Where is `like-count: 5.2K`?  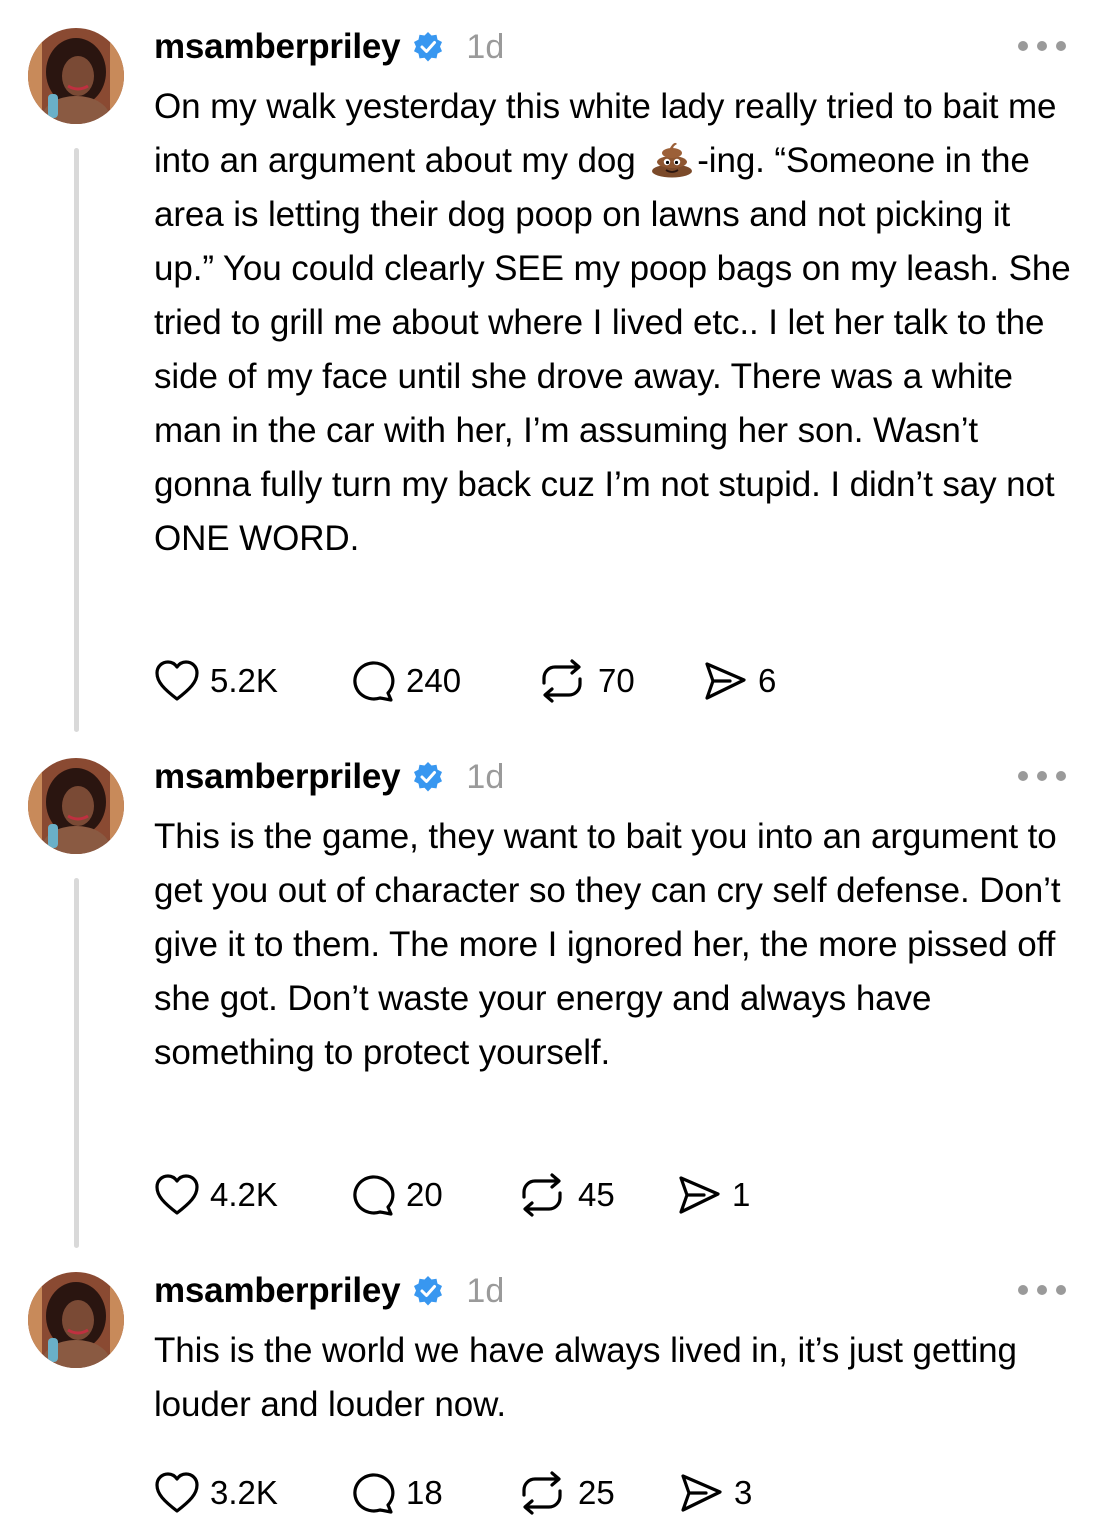 like-count: 5.2K is located at coordinates (244, 680).